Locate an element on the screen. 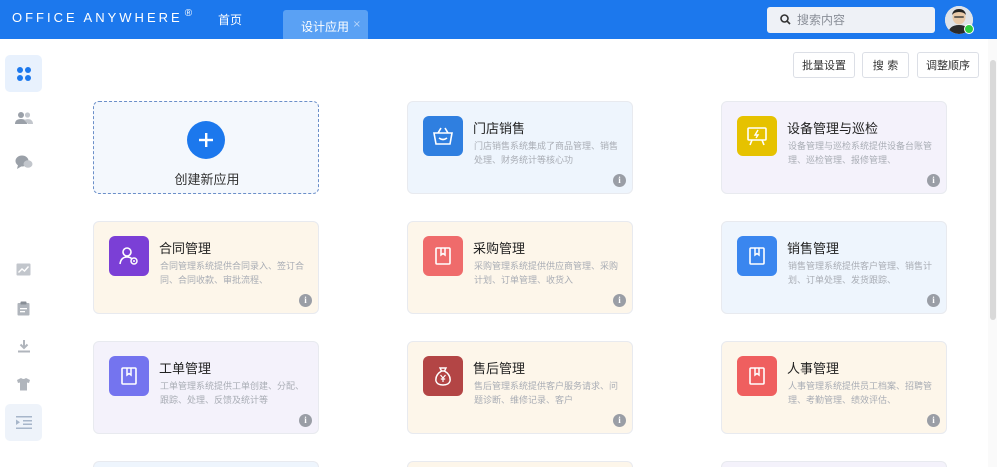 Image resolution: width=997 pixels, height=467 pixels. app-card-purchasing: 采购管理 采购管理系统提供供应商管理、采购计划、订单管理、收货入 i is located at coordinates (520, 267).